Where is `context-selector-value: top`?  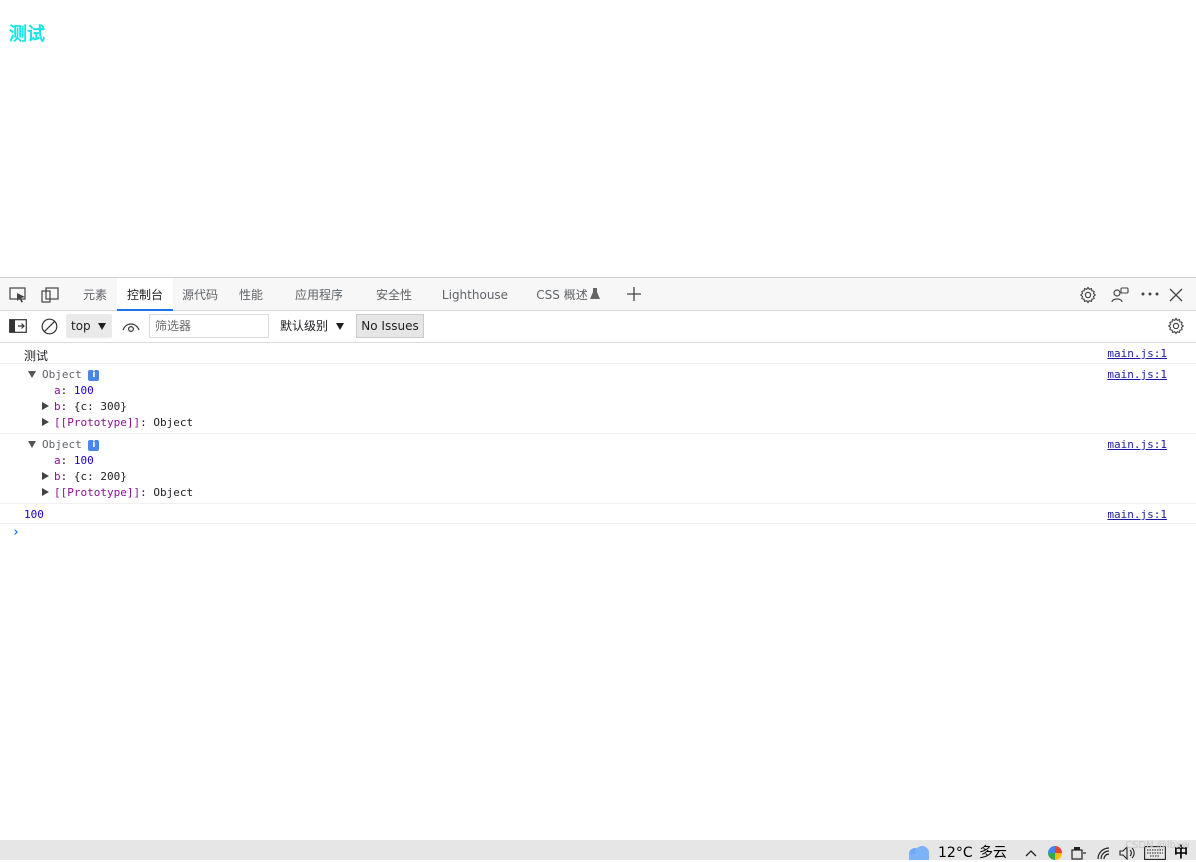 context-selector-value: top is located at coordinates (81, 326).